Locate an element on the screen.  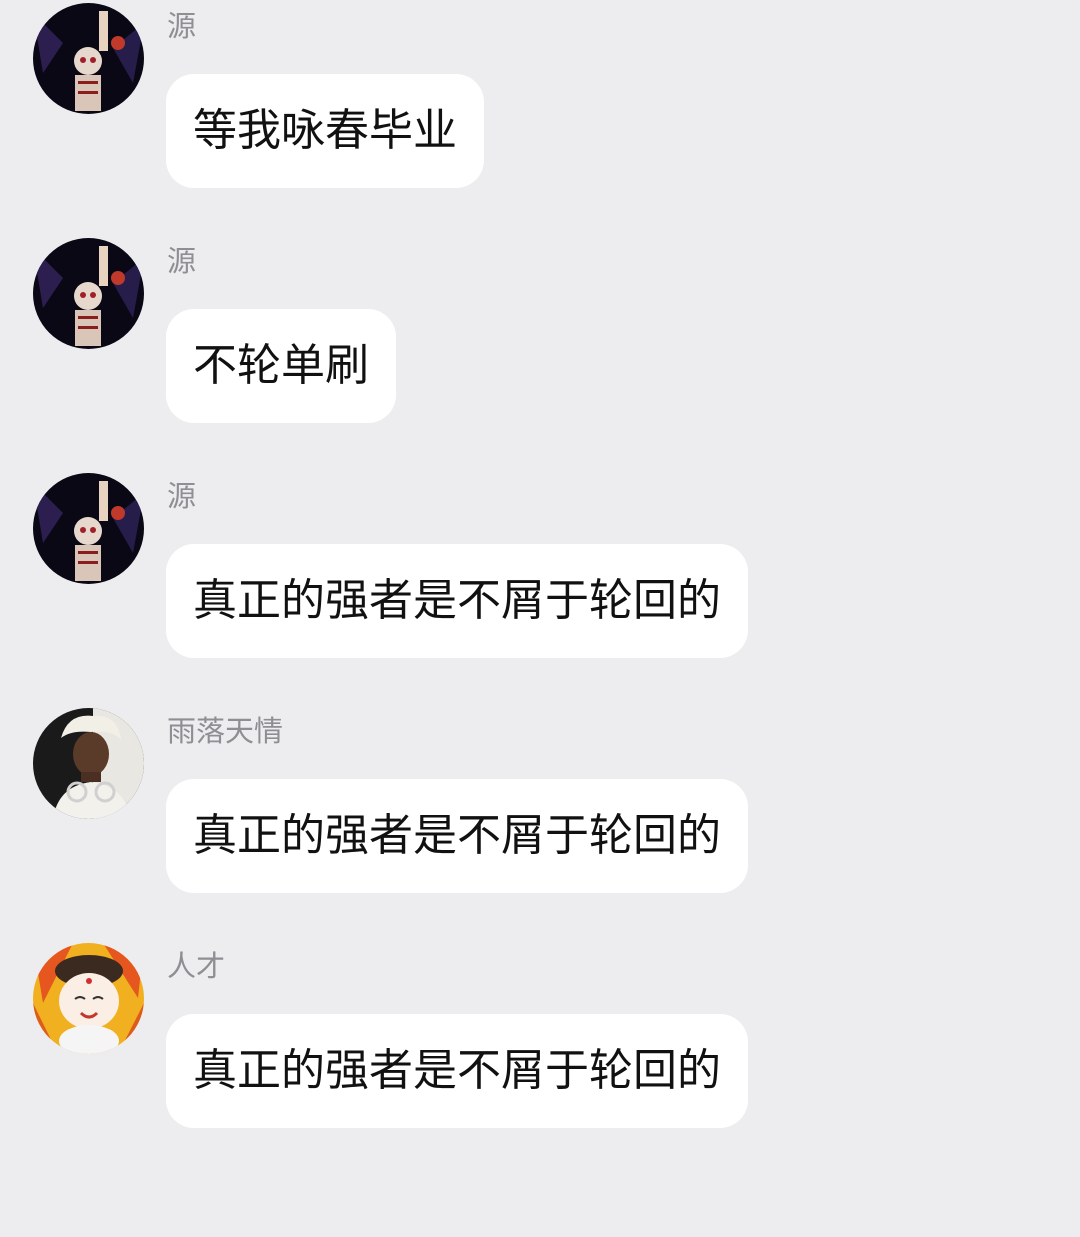
sender-name: 雨落天情 is located at coordinates (225, 731).